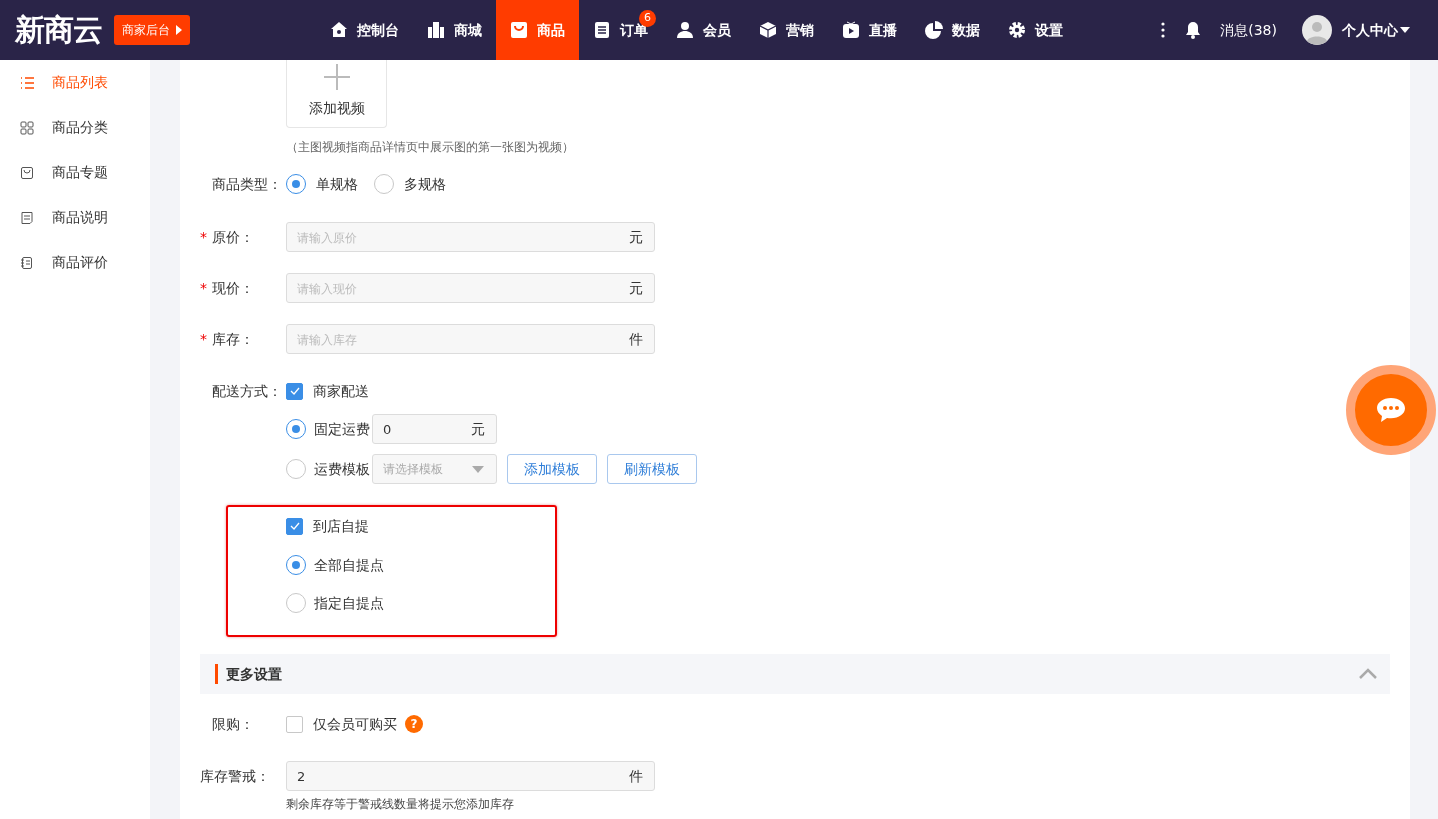 Image resolution: width=1438 pixels, height=819 pixels. Describe the element at coordinates (1163, 30) in the screenshot. I see `more-icon` at that location.